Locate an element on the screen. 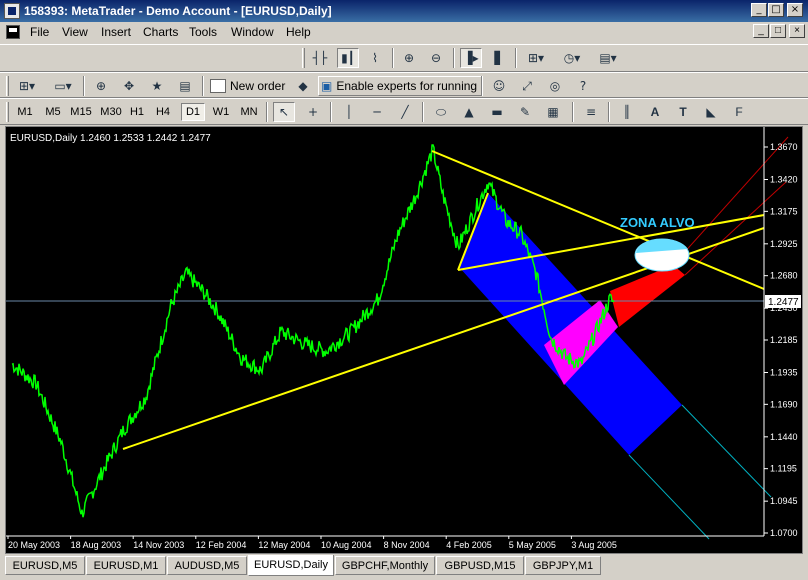 Image resolution: width=808 pixels, height=580 pixels. cycle-lines-icon: ║ is located at coordinates (627, 112).